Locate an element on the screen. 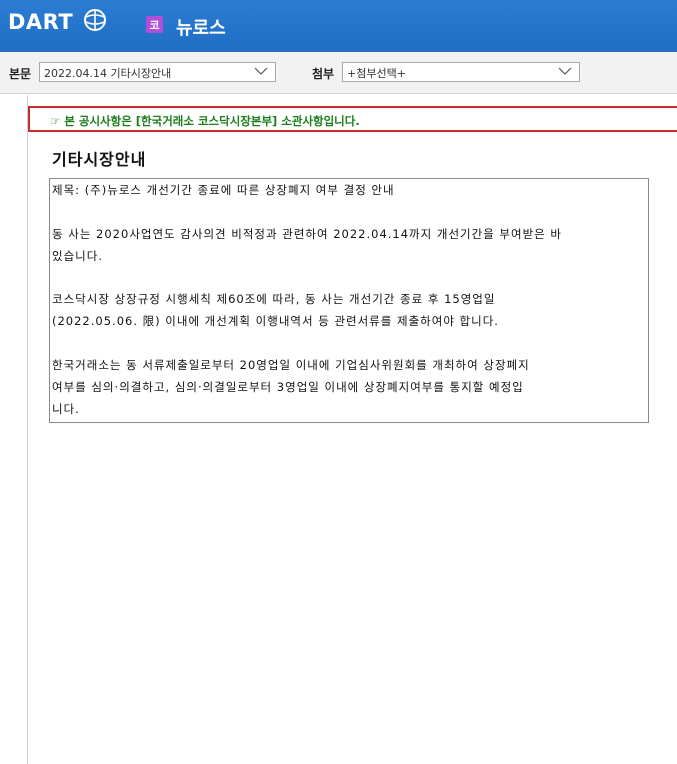 This screenshot has height=764, width=677. dart-logo: DART is located at coordinates (40, 22).